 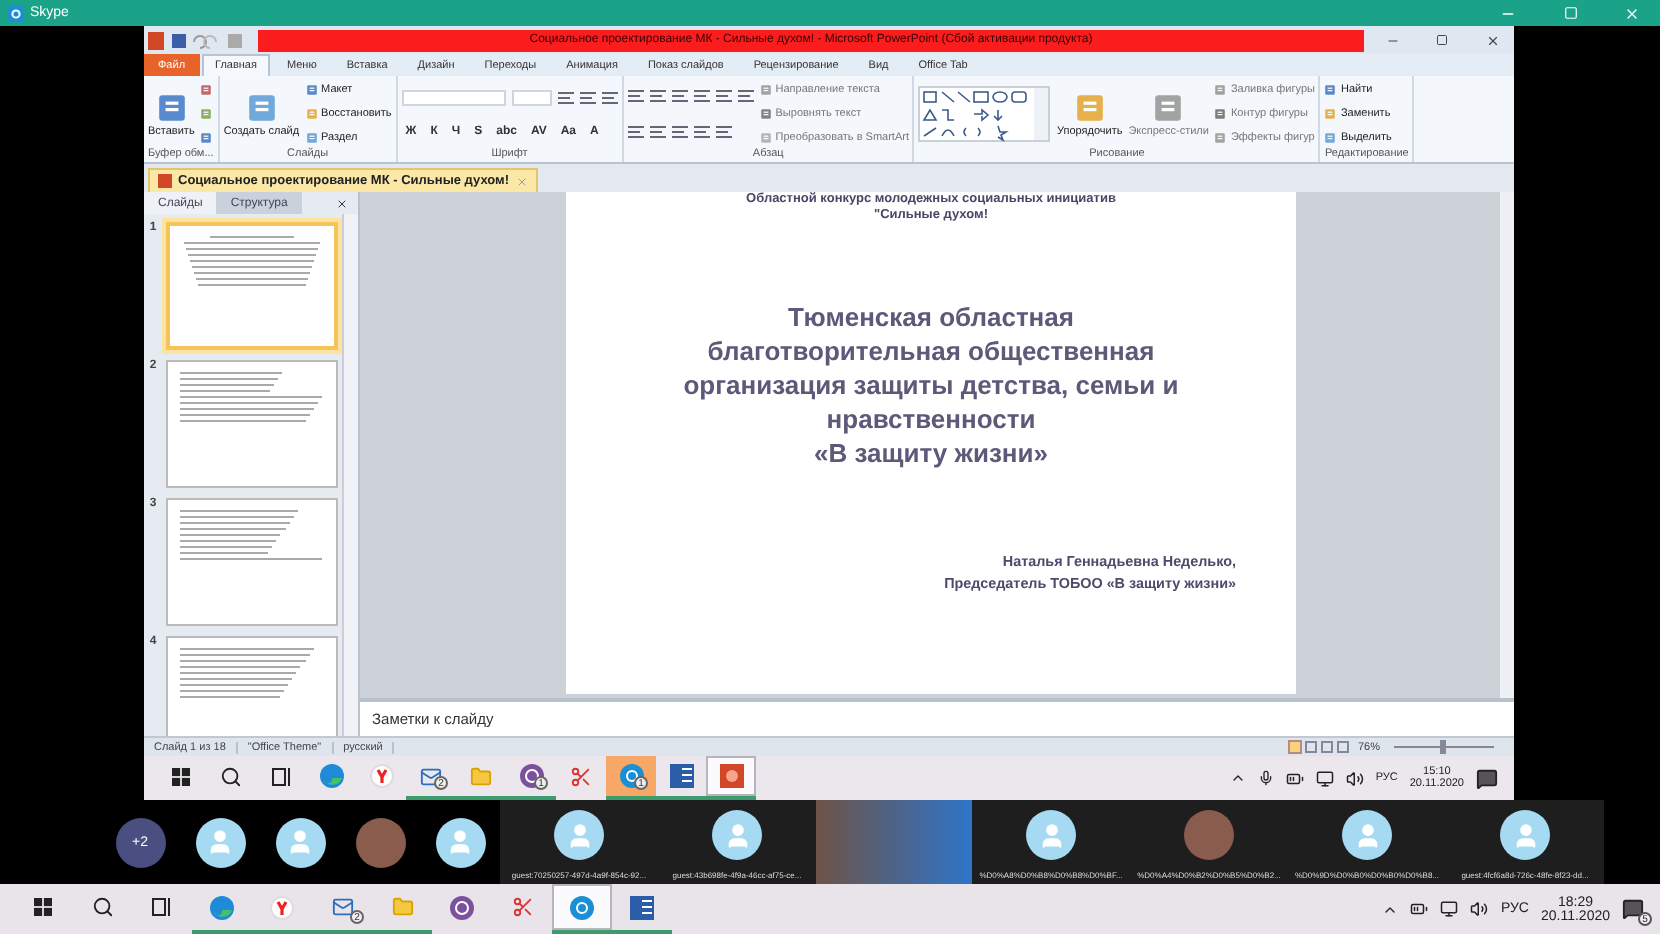 I want to click on chat-app-icon, so click(x=582, y=907).